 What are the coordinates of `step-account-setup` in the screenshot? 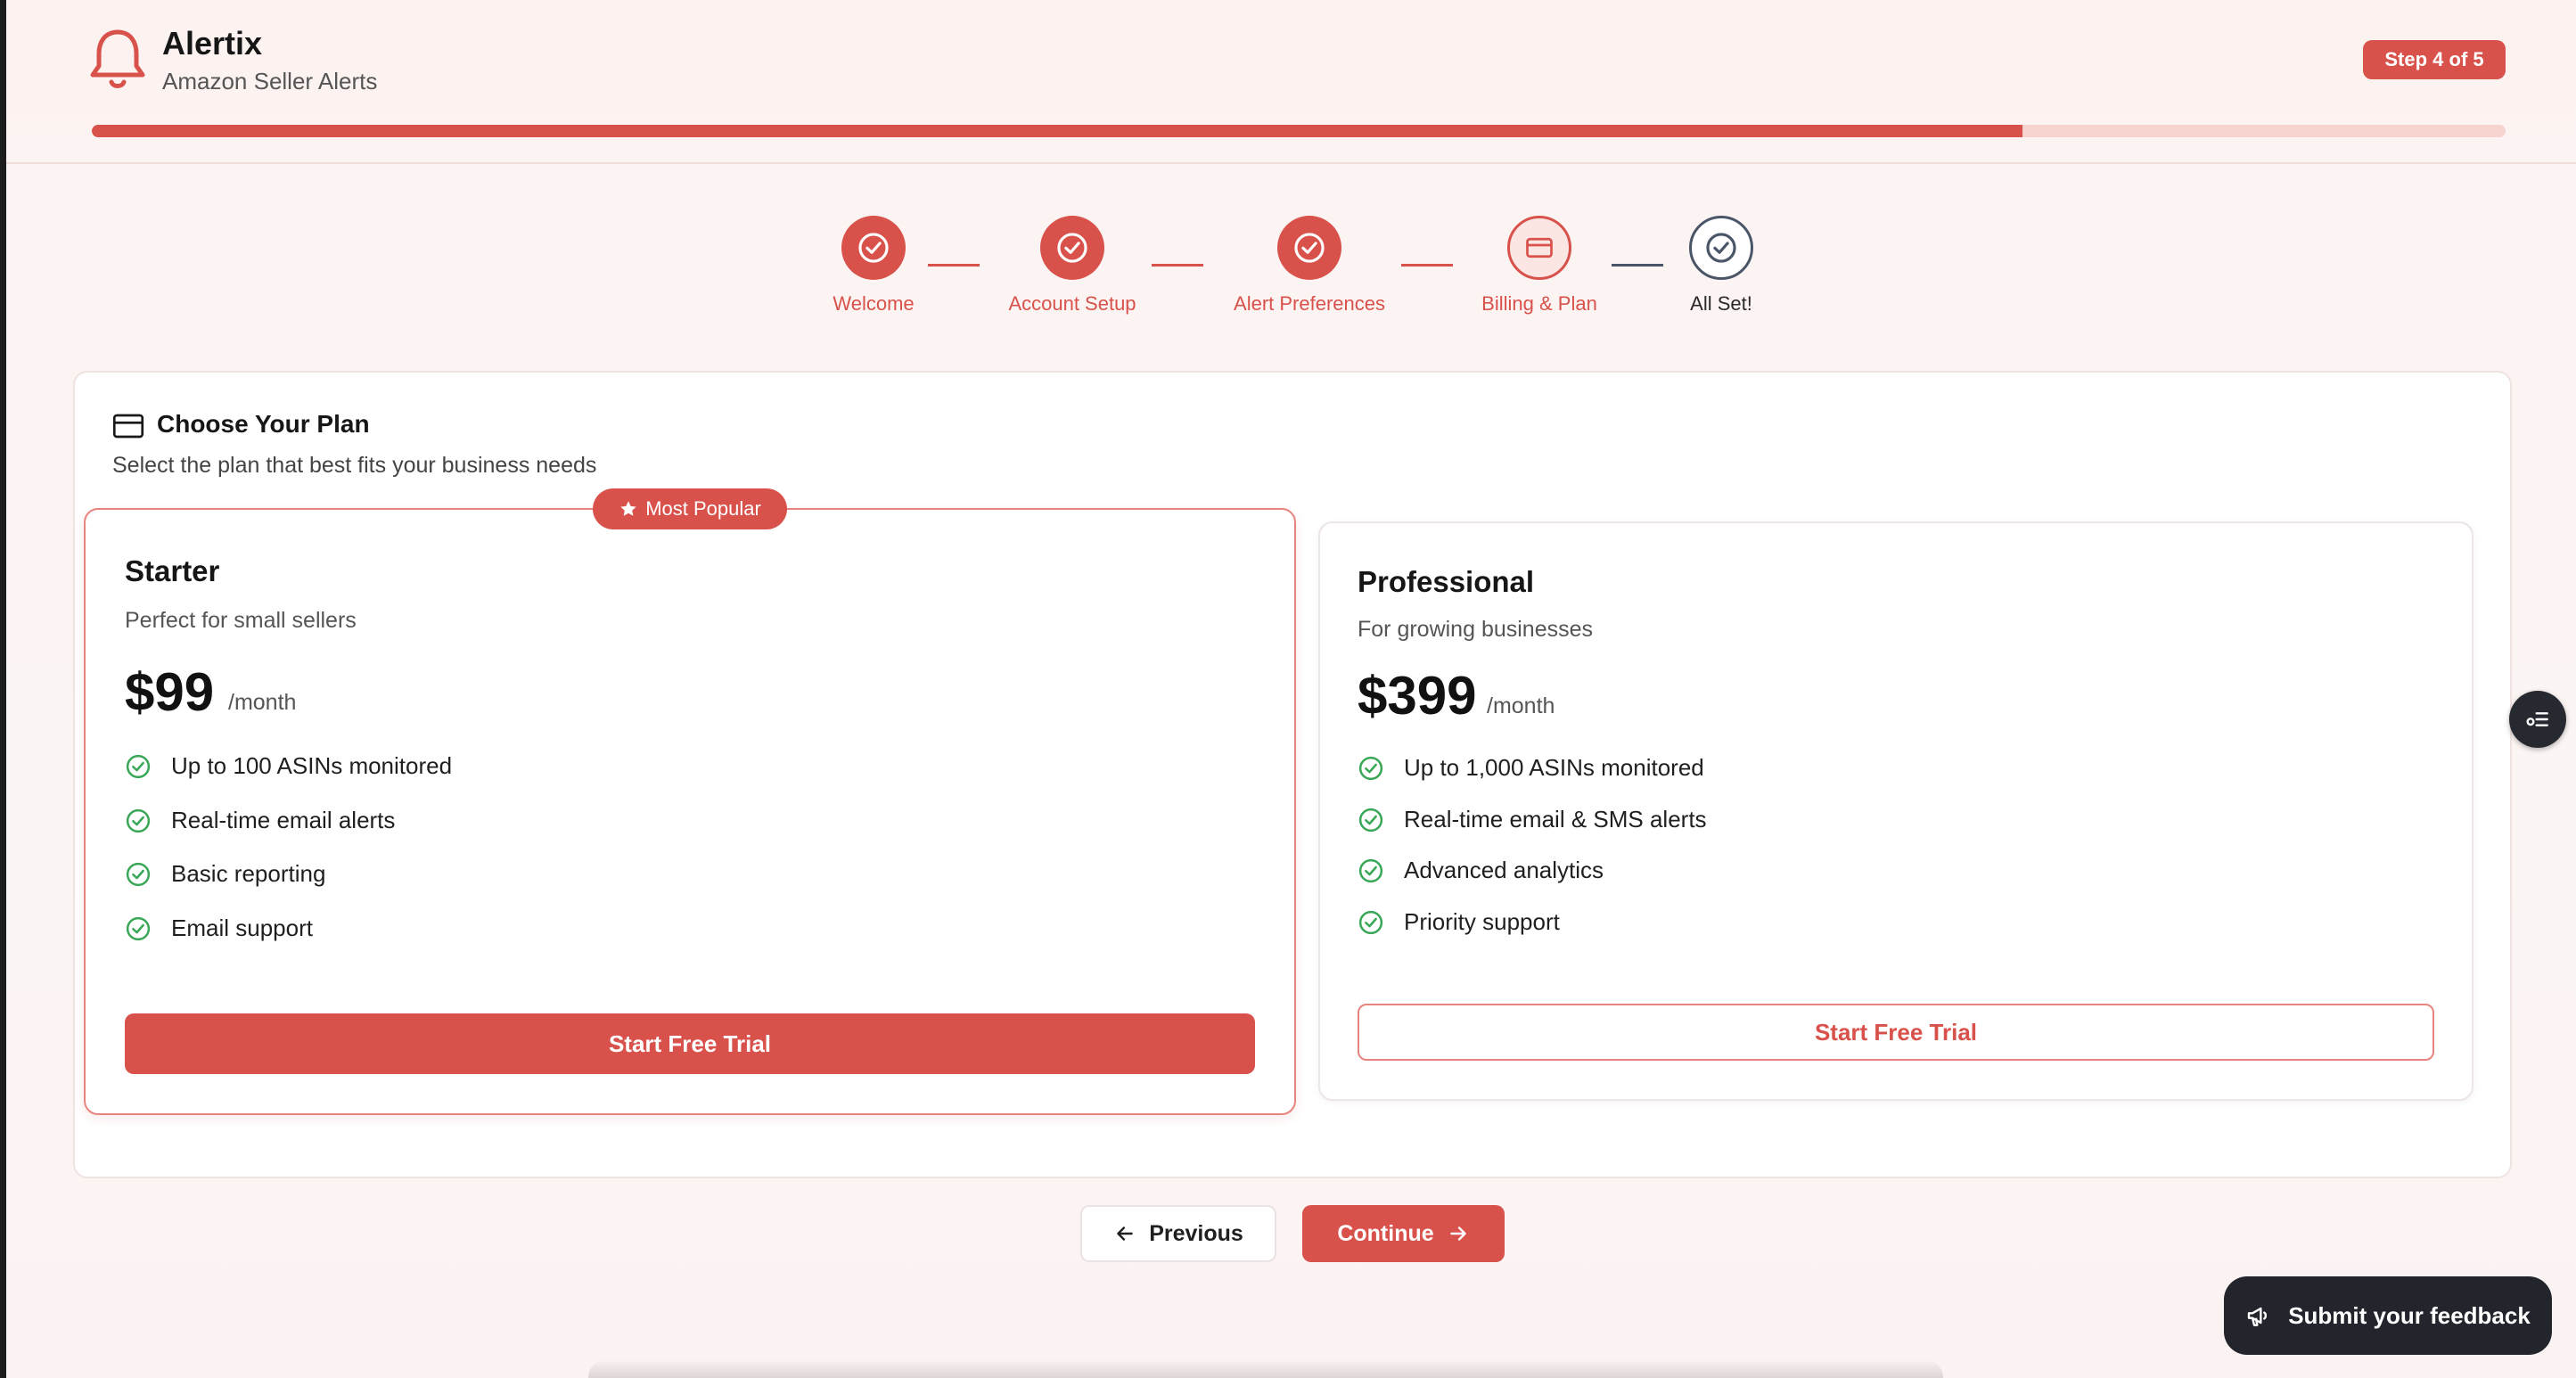 It's located at (1072, 248).